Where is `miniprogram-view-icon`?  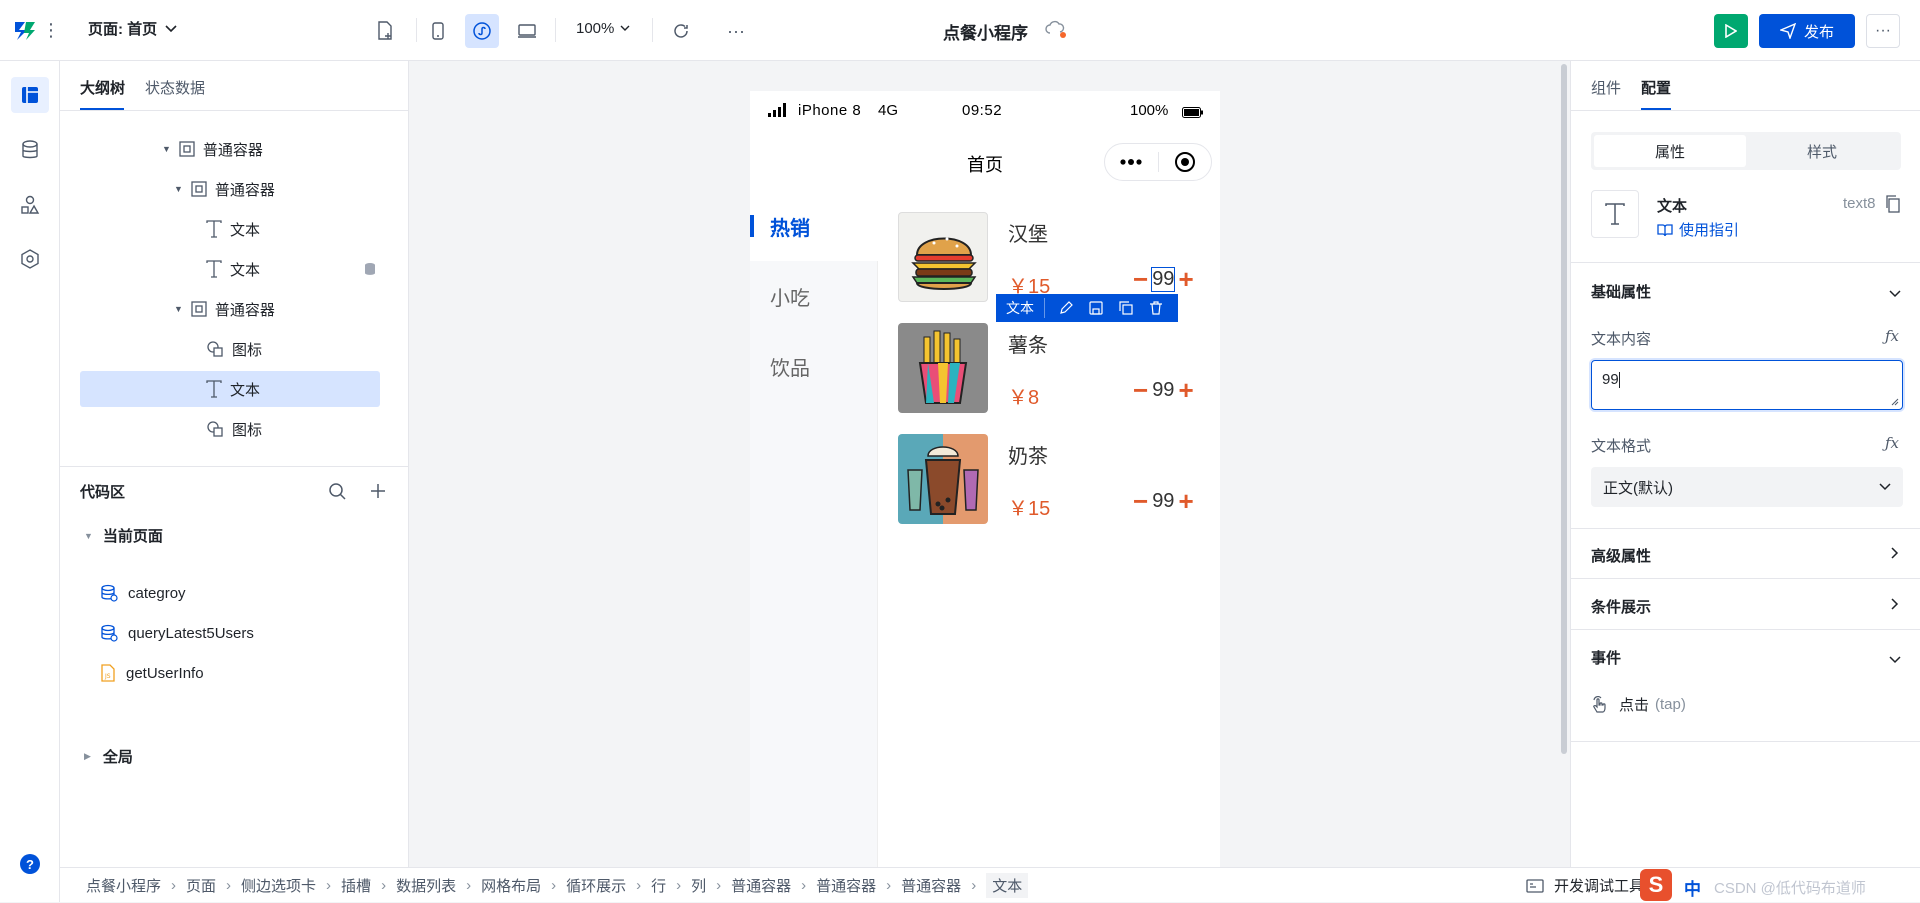
miniprogram-view-icon is located at coordinates (482, 31).